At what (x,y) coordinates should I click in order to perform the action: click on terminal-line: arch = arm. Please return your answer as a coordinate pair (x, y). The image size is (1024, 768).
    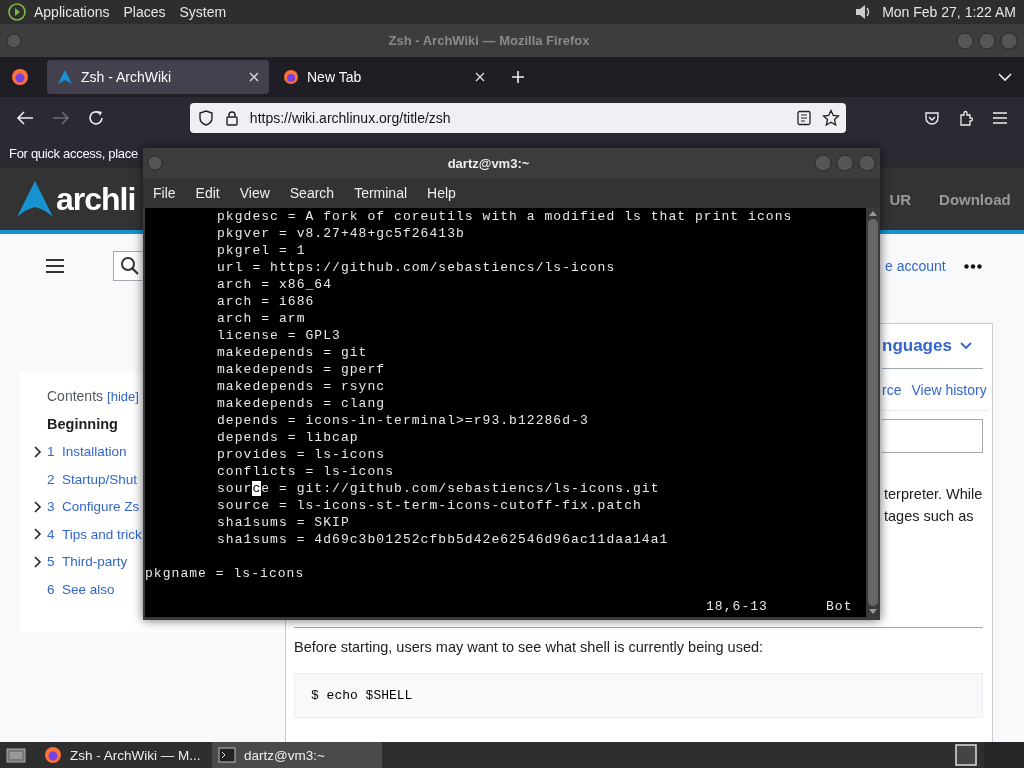
    Looking at the image, I should click on (261, 318).